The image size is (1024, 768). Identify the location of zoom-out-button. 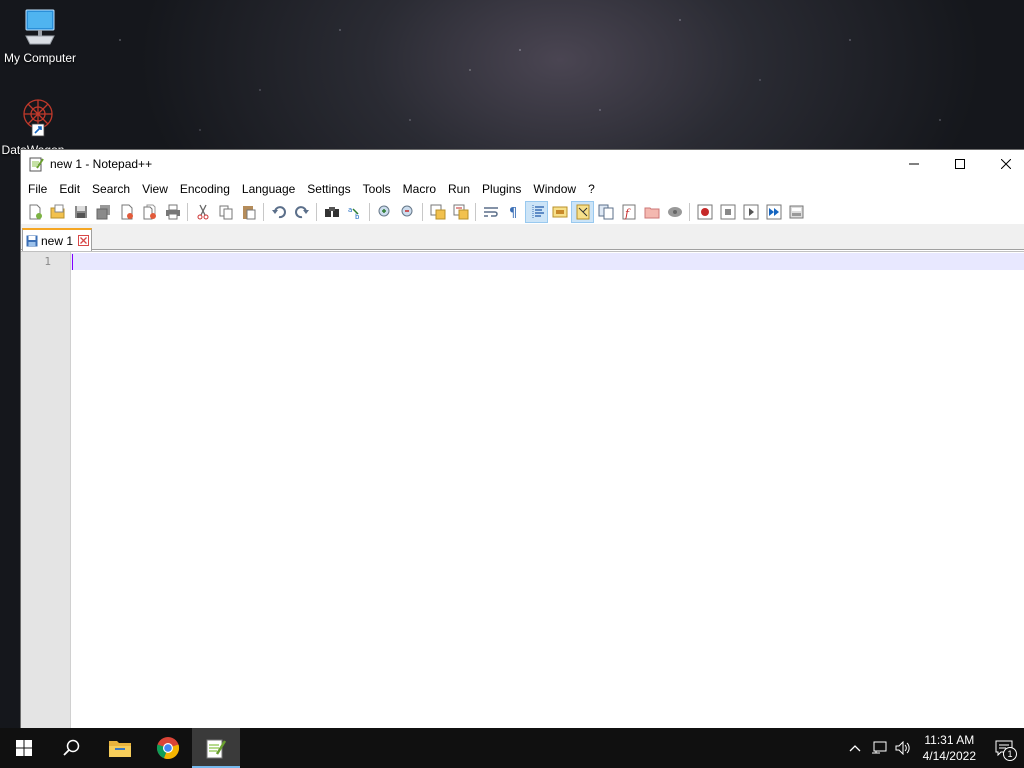
(407, 212).